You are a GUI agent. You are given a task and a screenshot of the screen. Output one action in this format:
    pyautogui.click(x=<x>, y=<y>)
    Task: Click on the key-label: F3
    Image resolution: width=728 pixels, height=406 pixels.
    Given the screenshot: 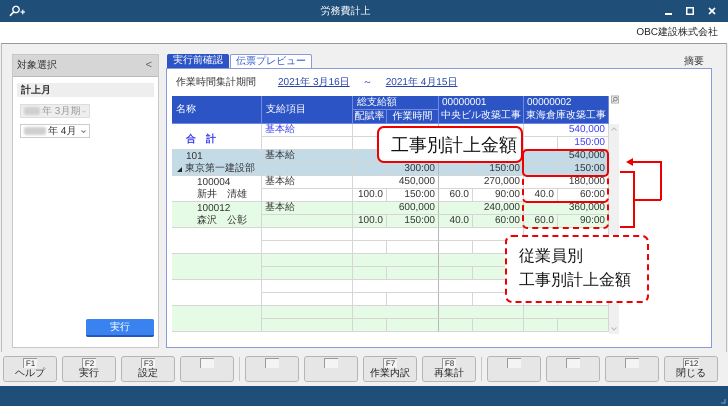 What is the action you would take?
    pyautogui.click(x=148, y=363)
    